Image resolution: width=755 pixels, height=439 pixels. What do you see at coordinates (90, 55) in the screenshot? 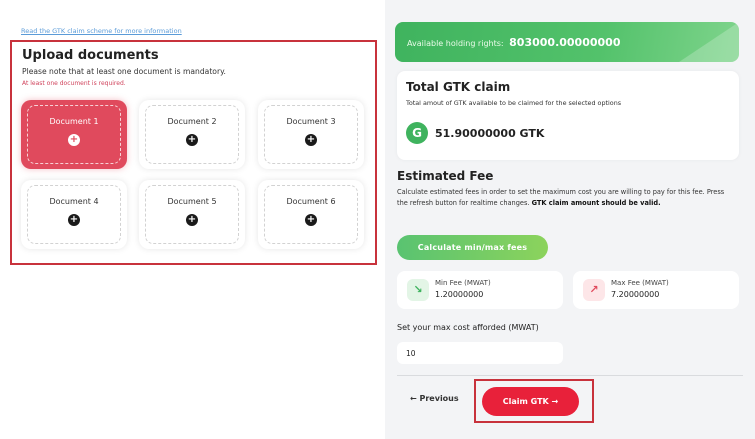
I see `upload-title: Upload documents` at bounding box center [90, 55].